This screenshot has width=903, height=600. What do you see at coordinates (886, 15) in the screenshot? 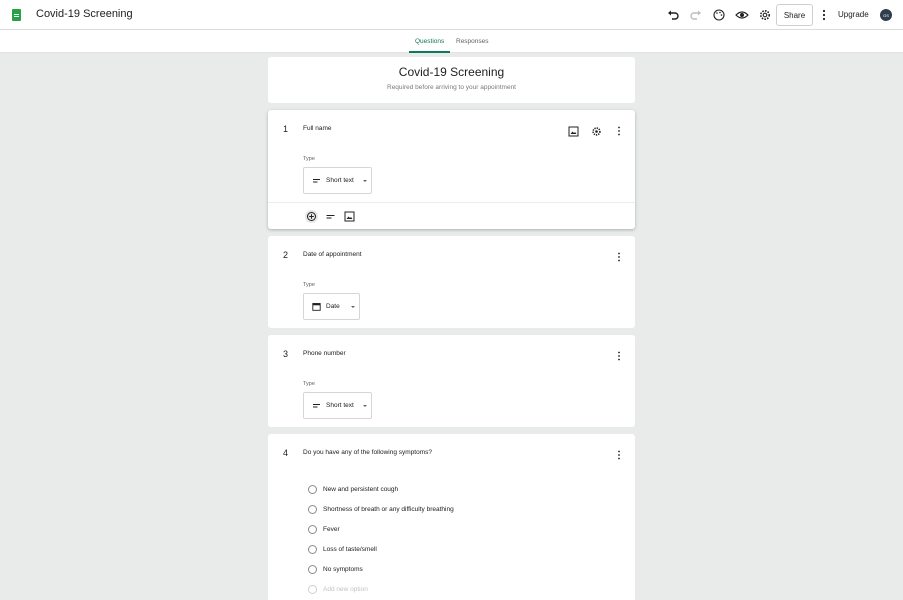
I see `avatar: GS` at bounding box center [886, 15].